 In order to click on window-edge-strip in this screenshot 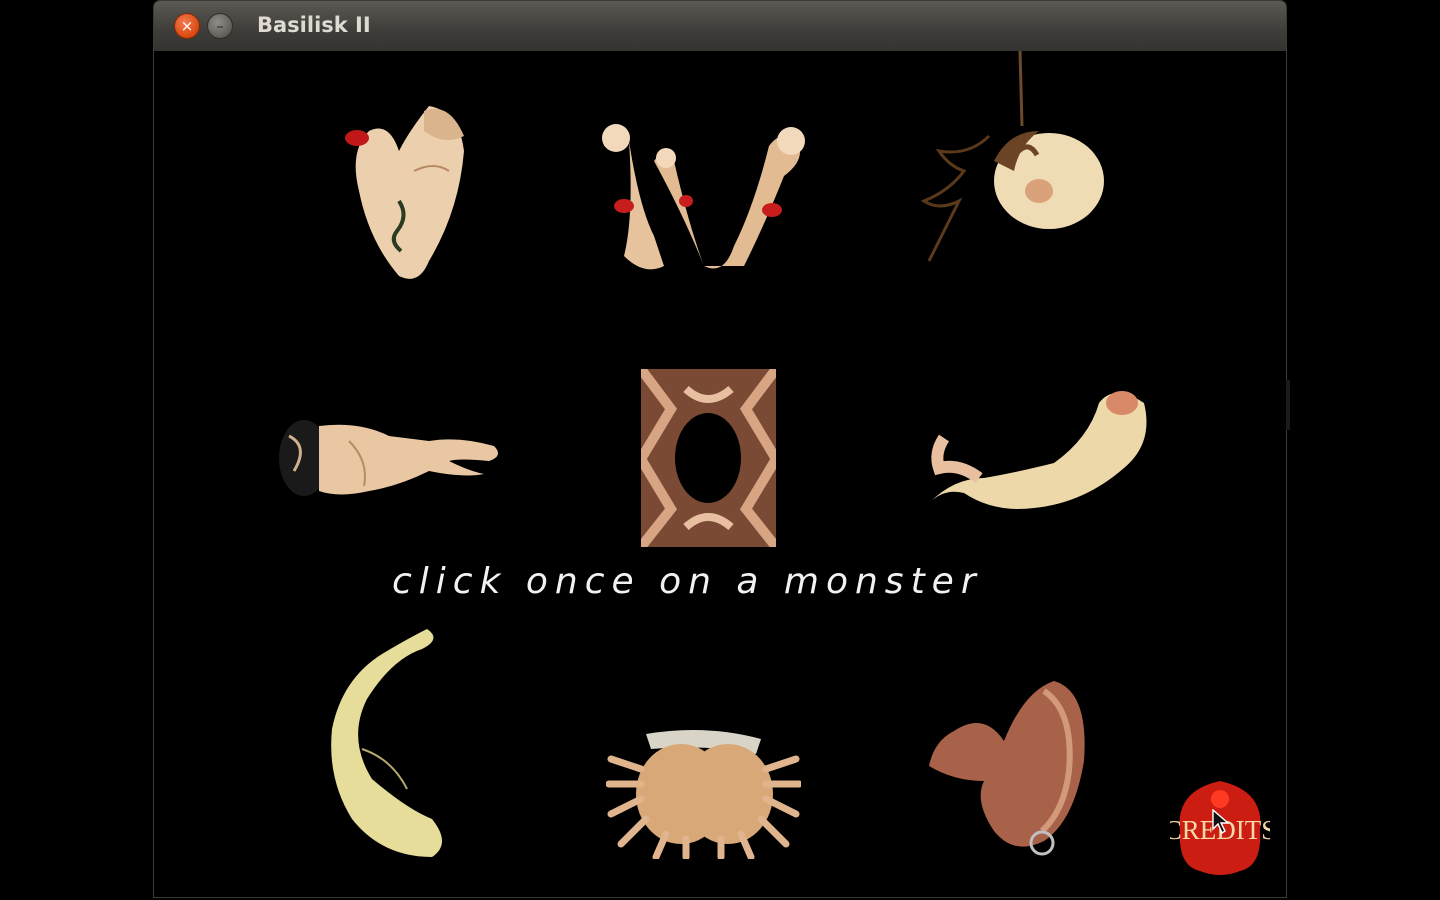, I will do `click(1288, 405)`.